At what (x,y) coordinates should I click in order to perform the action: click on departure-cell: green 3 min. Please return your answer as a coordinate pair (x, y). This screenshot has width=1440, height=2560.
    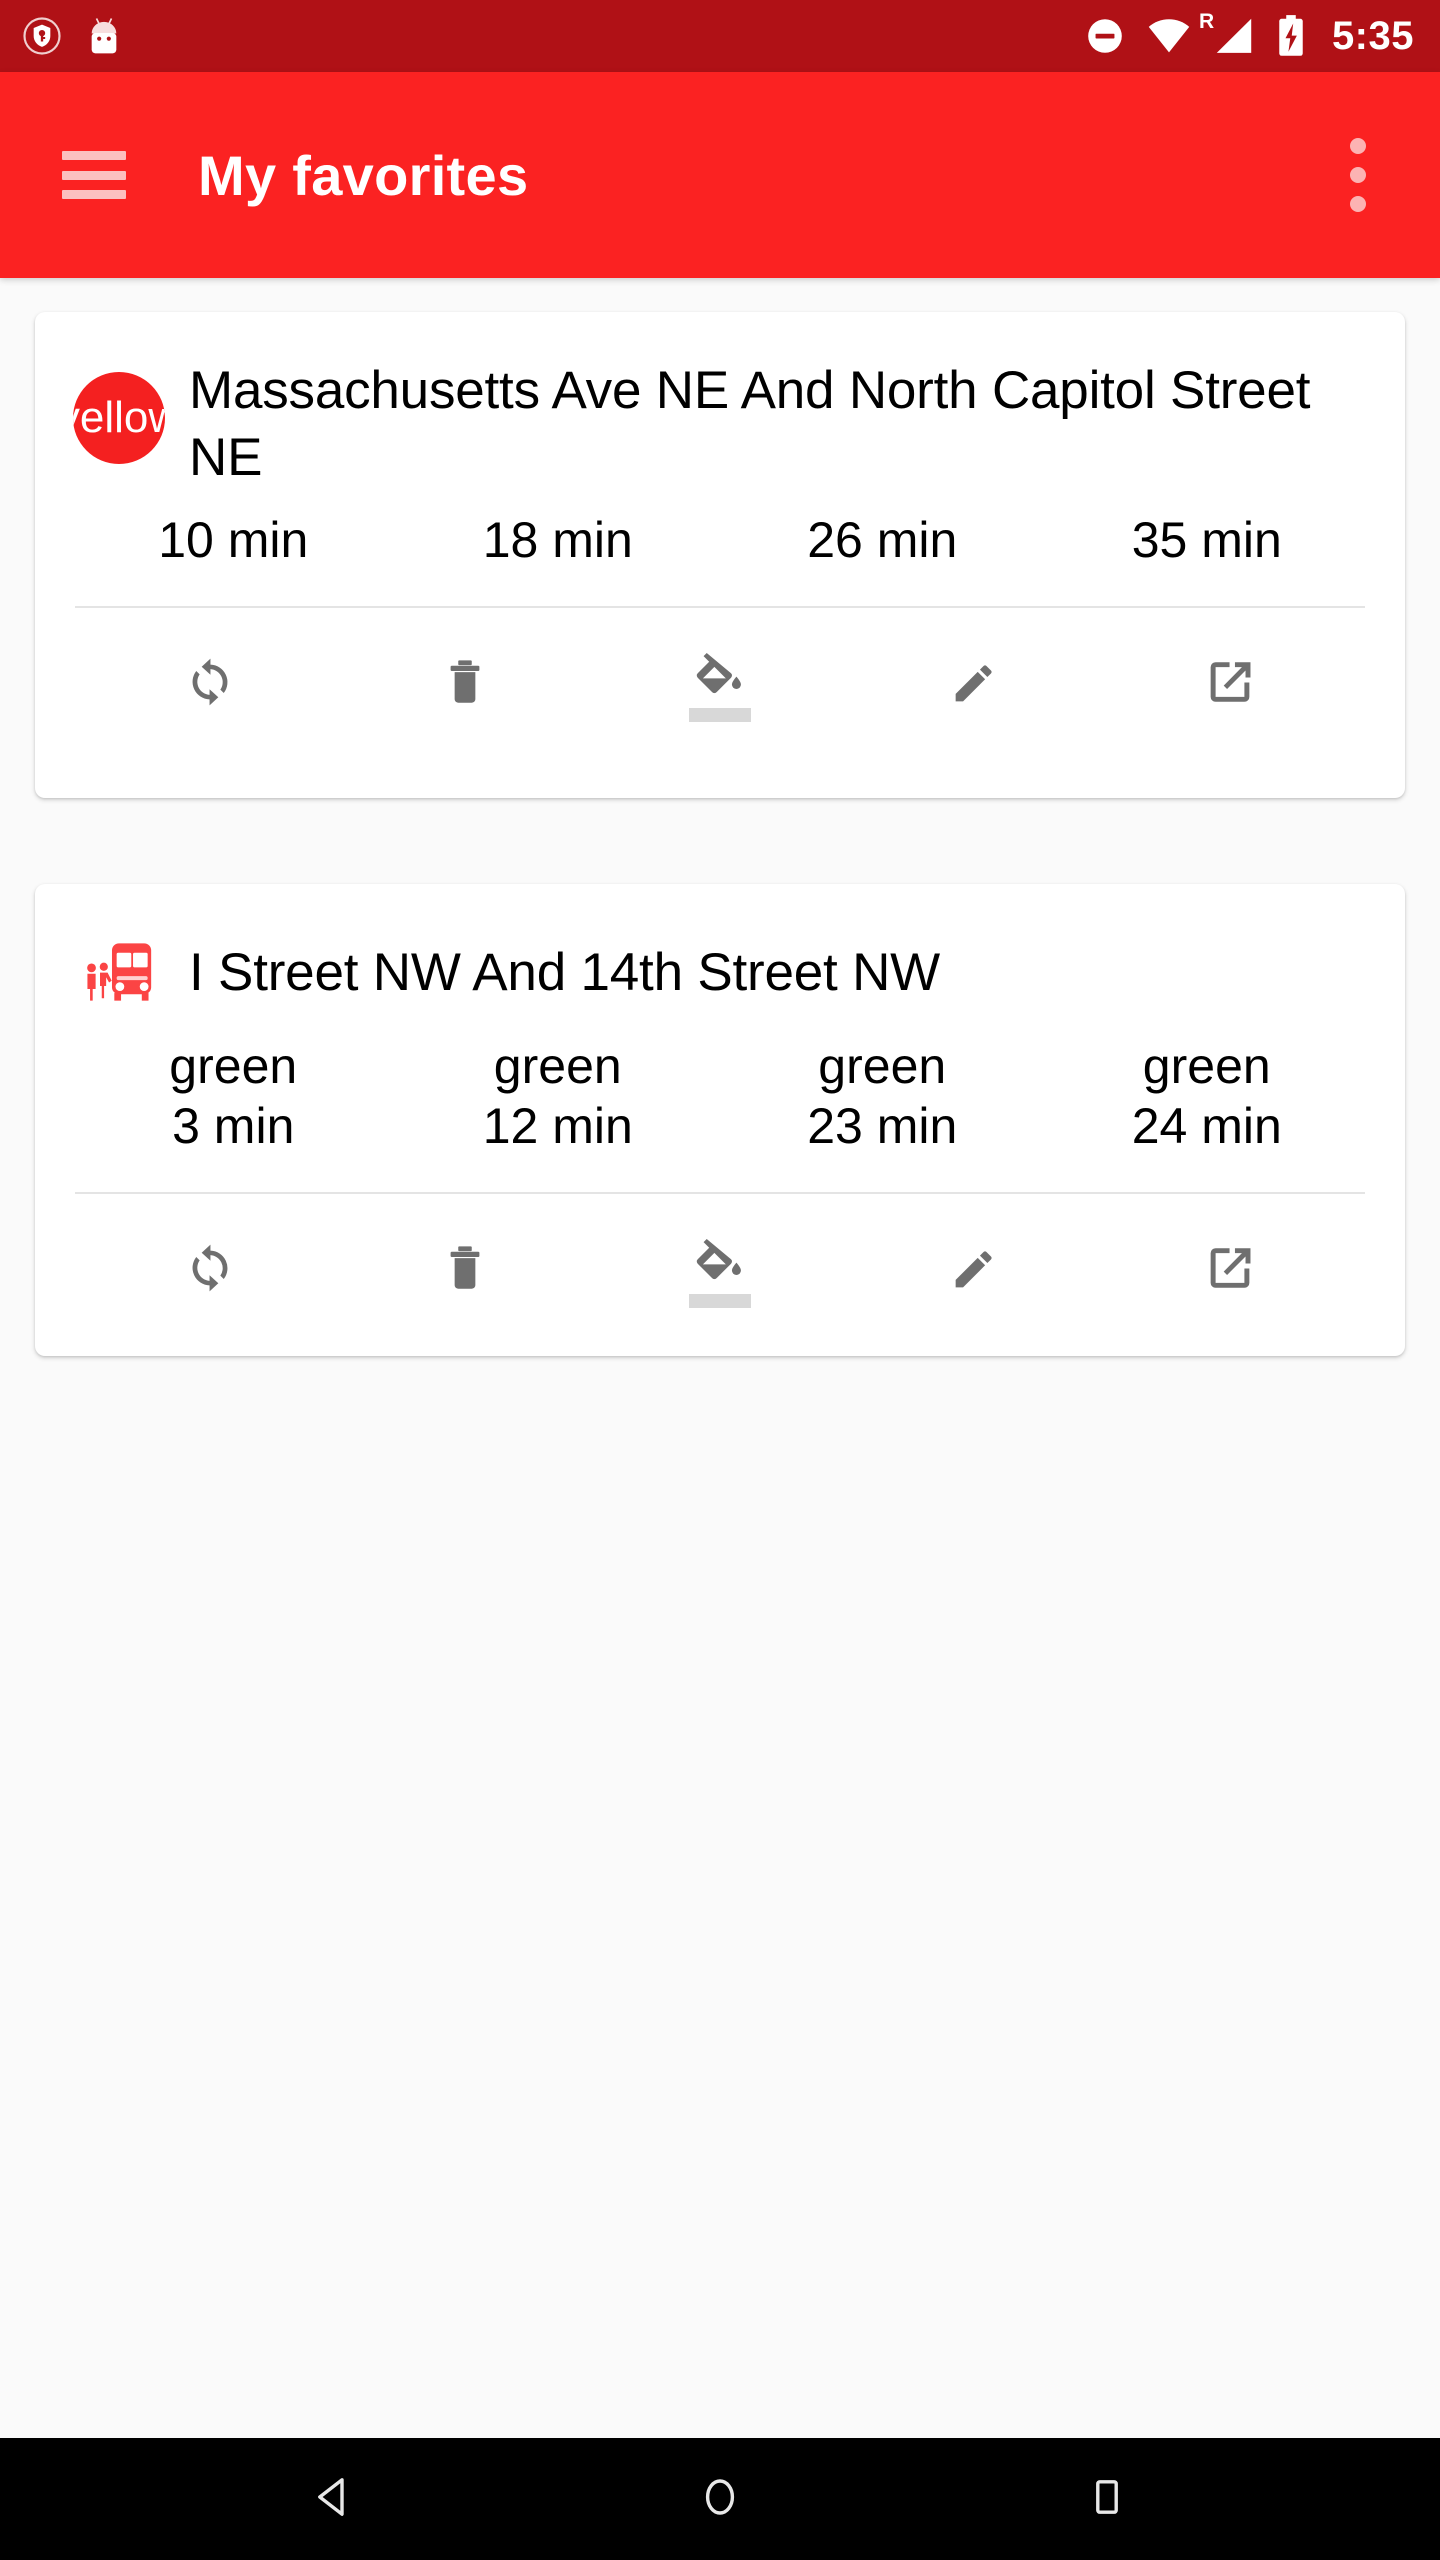
    Looking at the image, I should click on (233, 1096).